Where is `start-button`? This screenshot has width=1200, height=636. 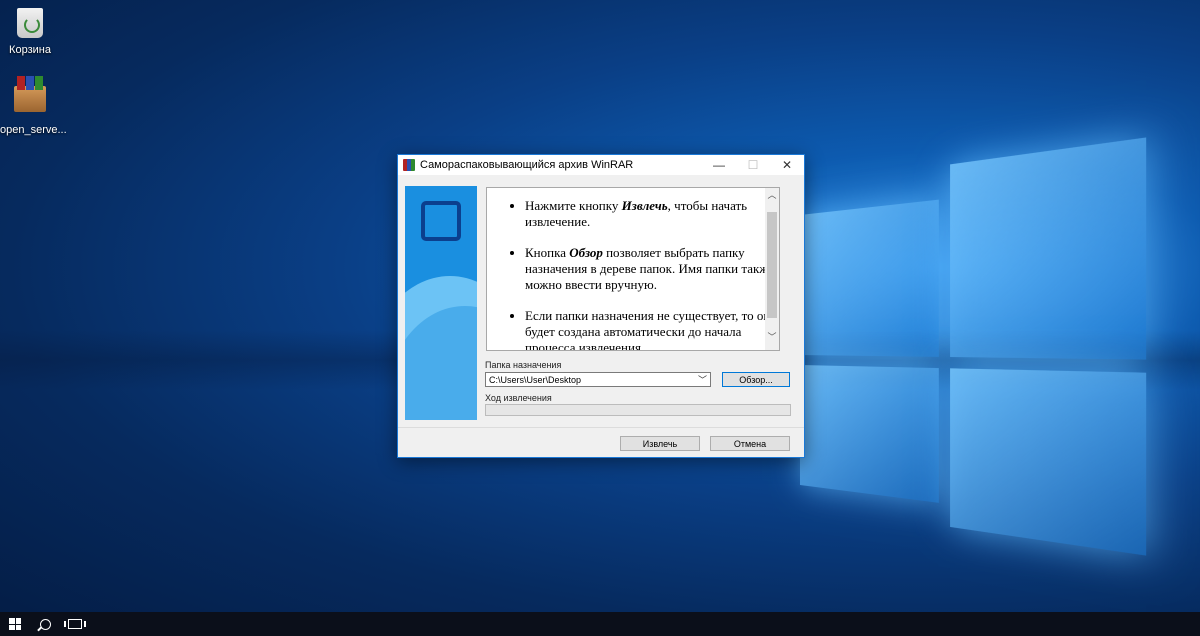
start-button is located at coordinates (15, 624).